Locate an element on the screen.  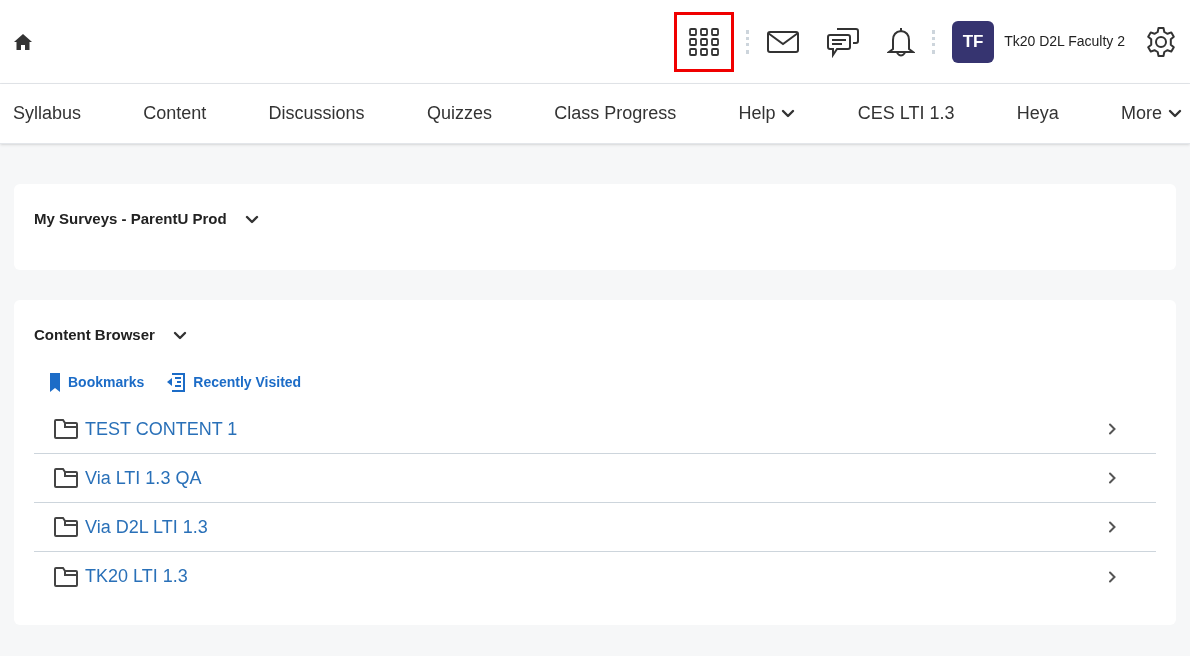
chat-icon is located at coordinates (843, 41).